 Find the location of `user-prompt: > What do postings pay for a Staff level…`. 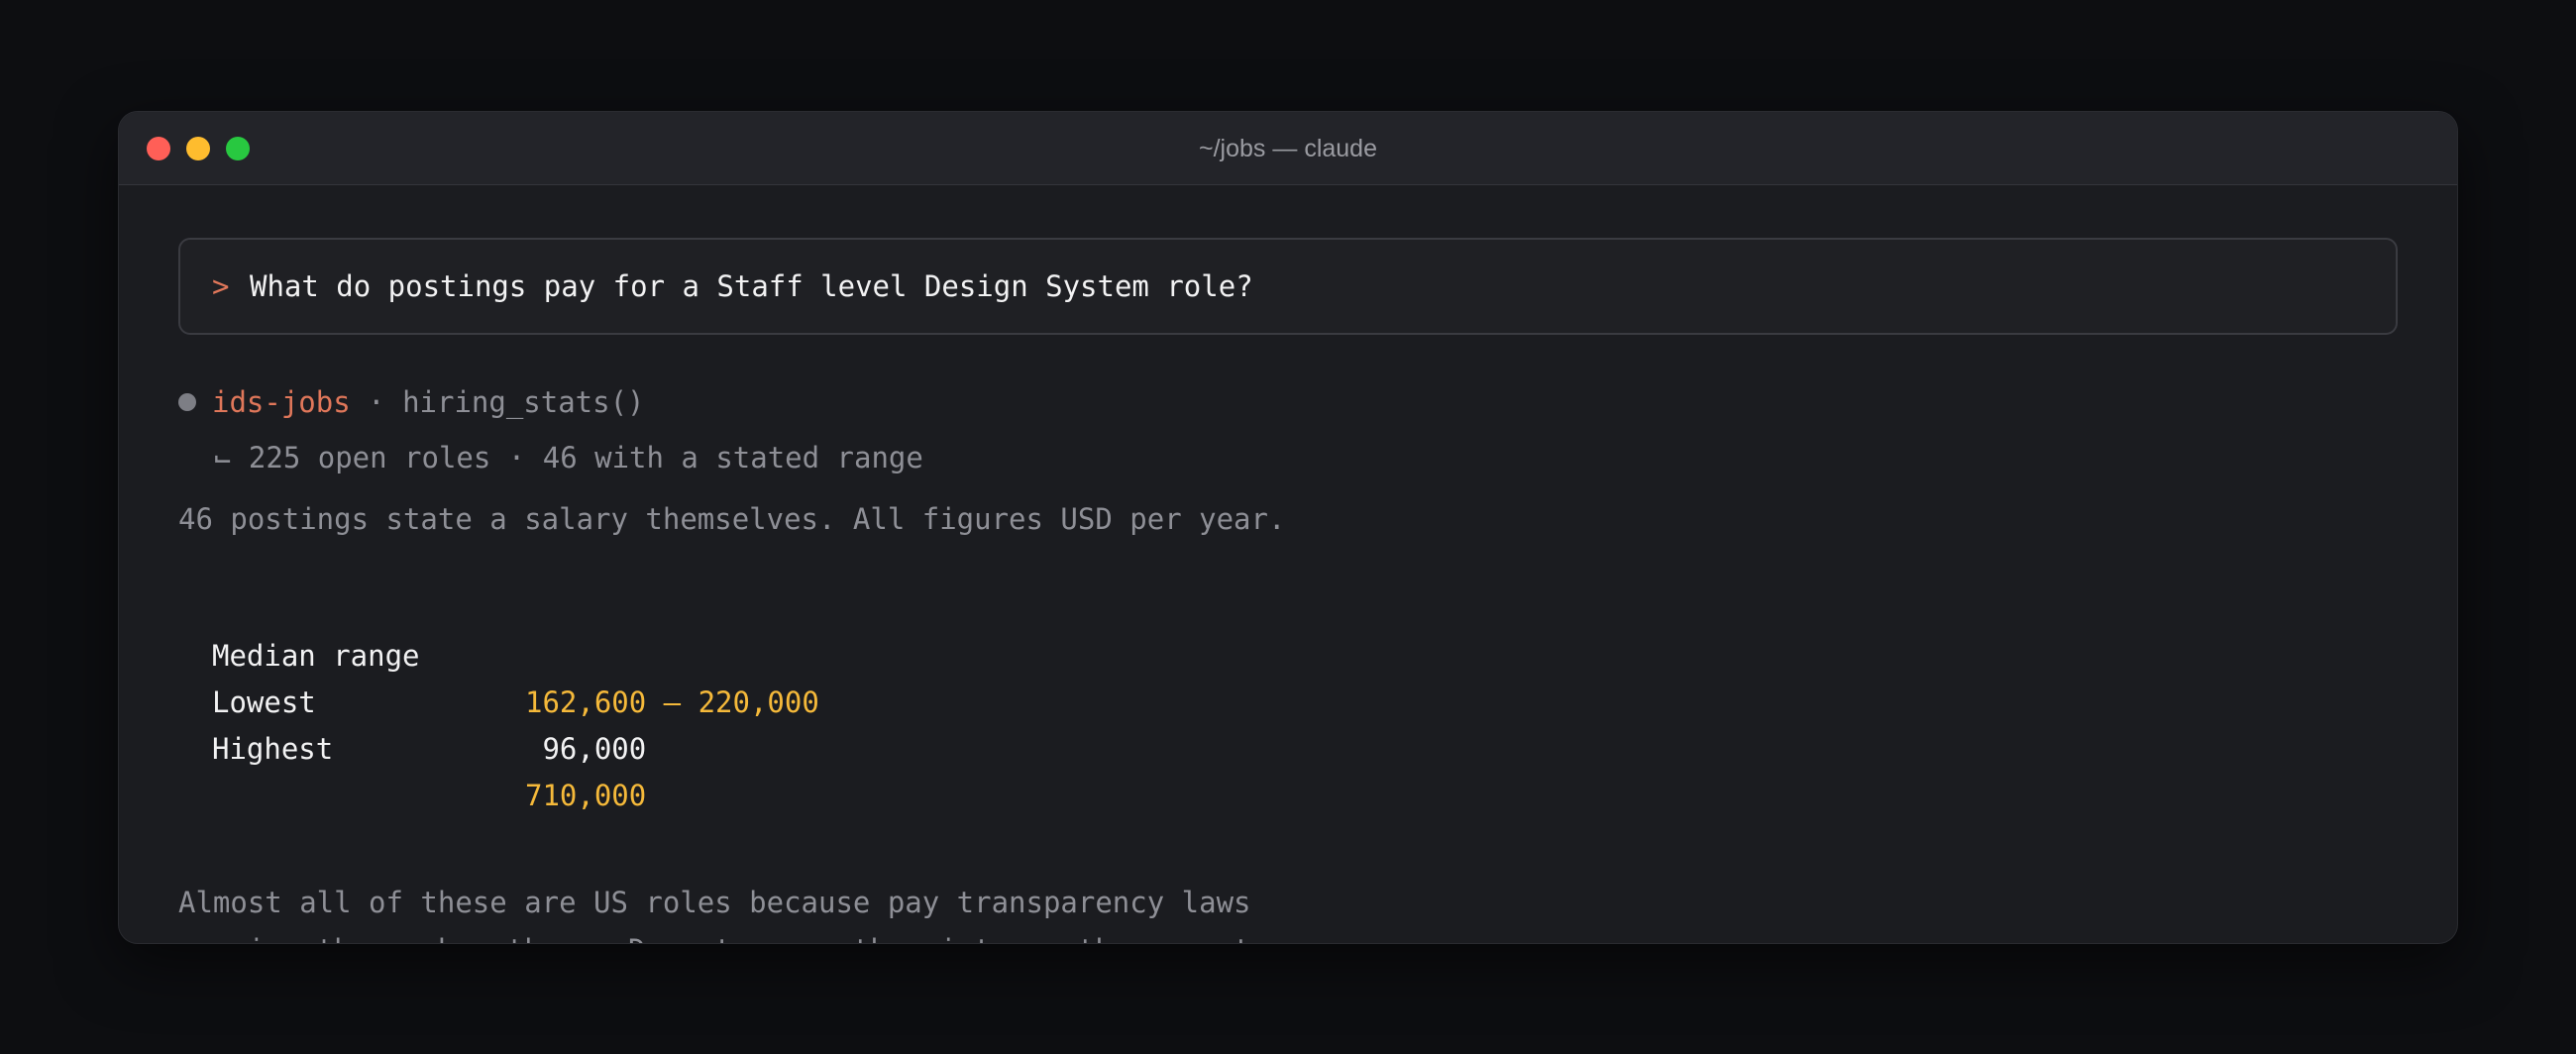

user-prompt: > What do postings pay for a Staff level… is located at coordinates (1288, 286).